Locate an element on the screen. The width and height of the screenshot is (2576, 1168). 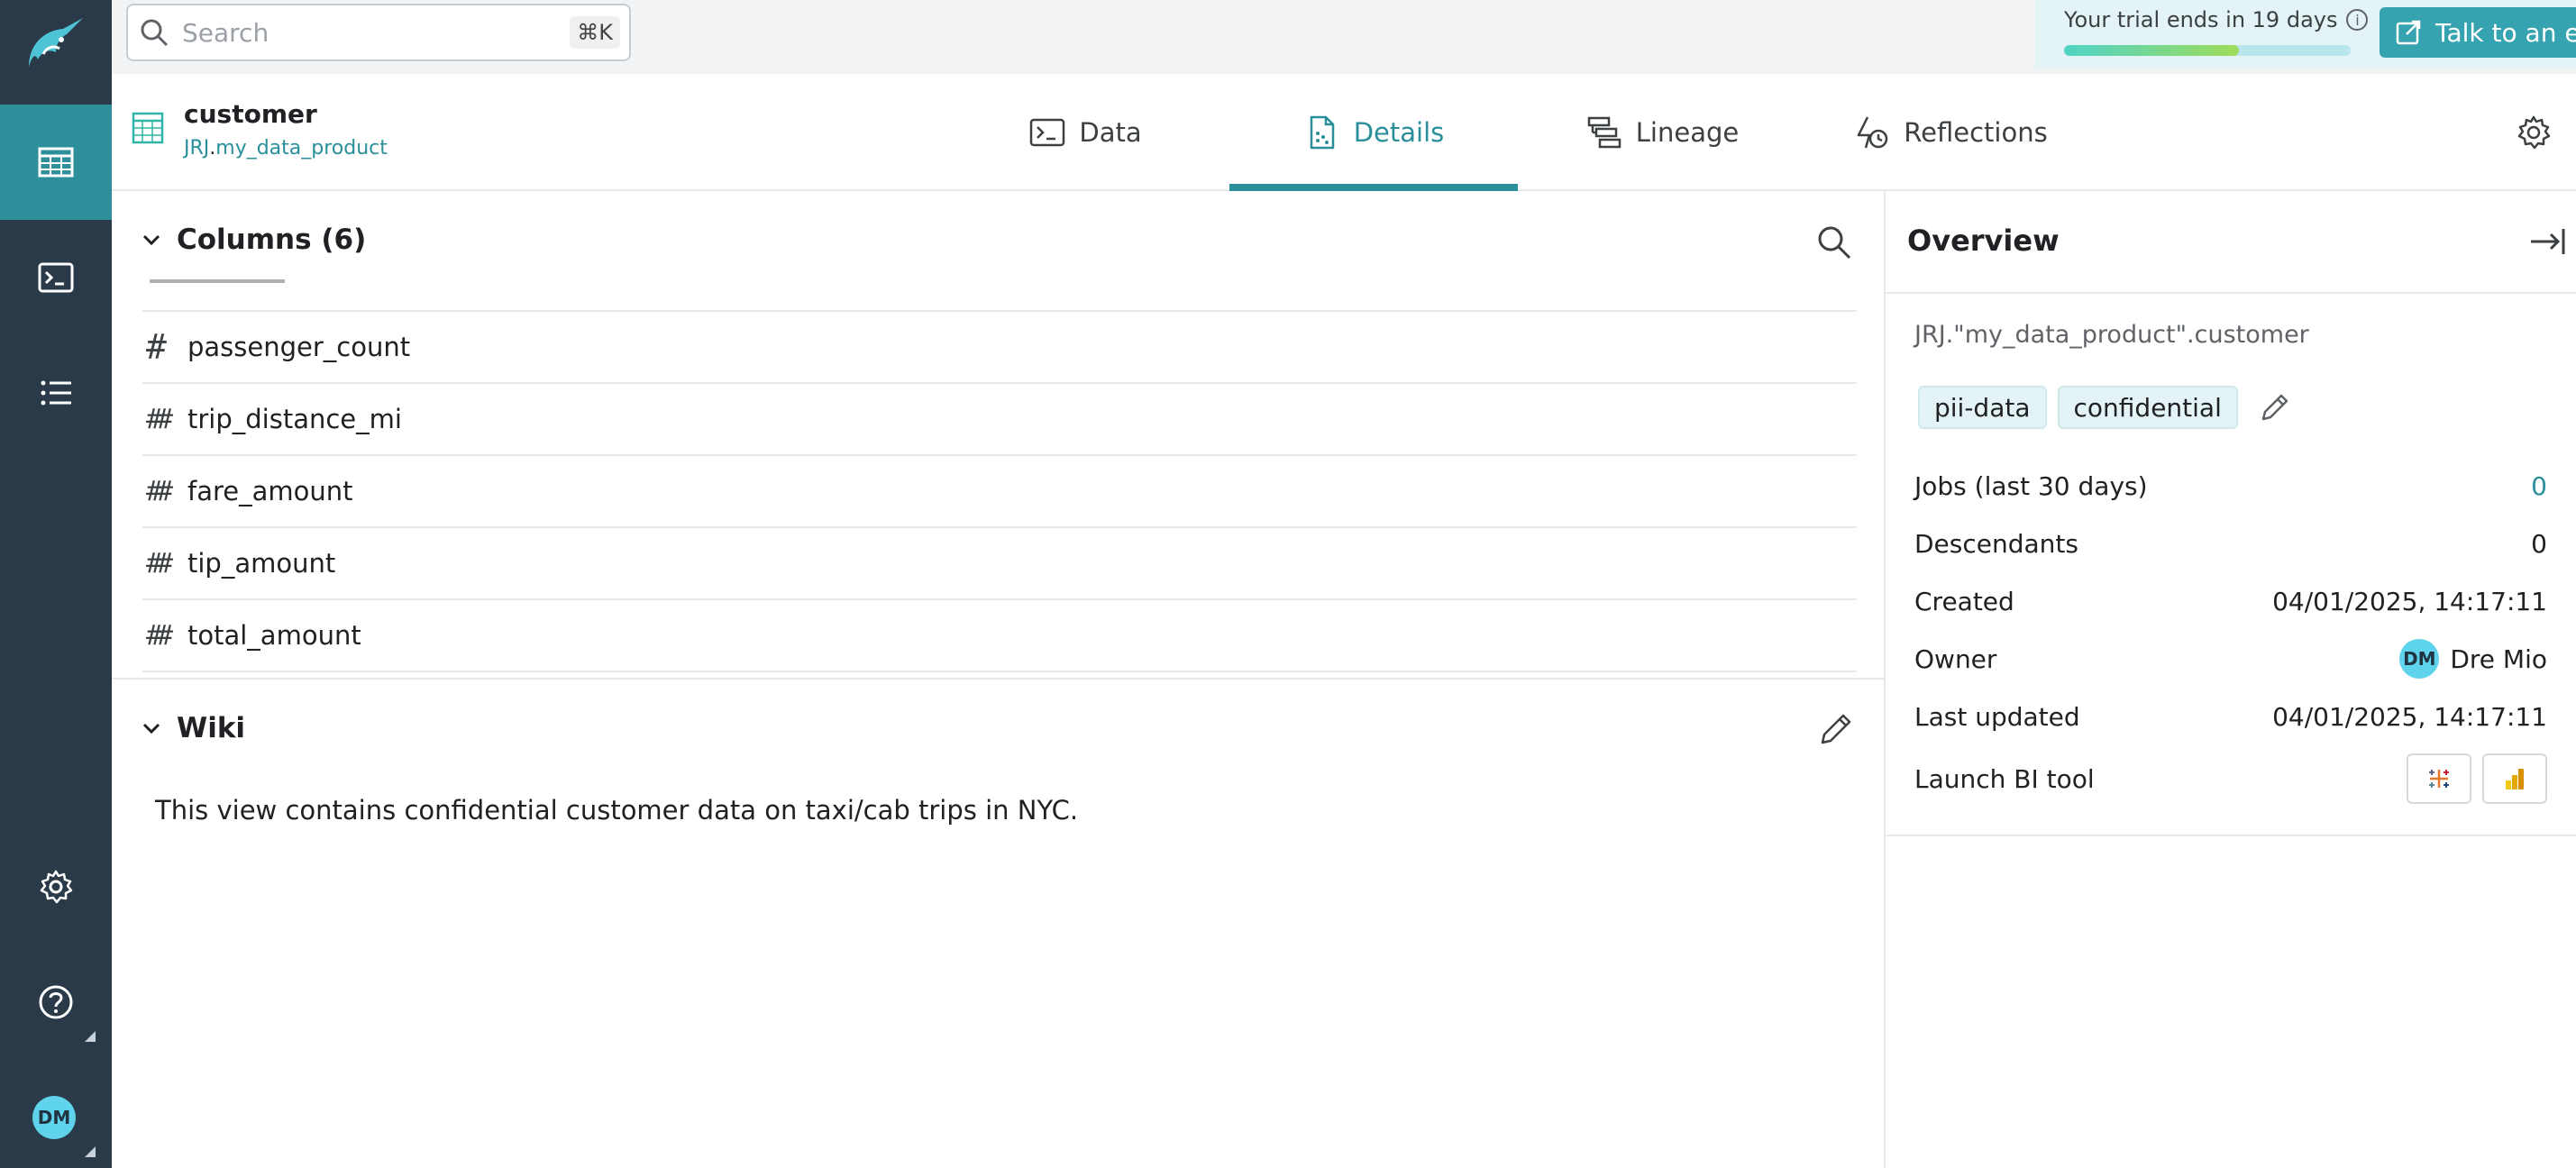
descendants-value: 0 is located at coordinates (2539, 543).